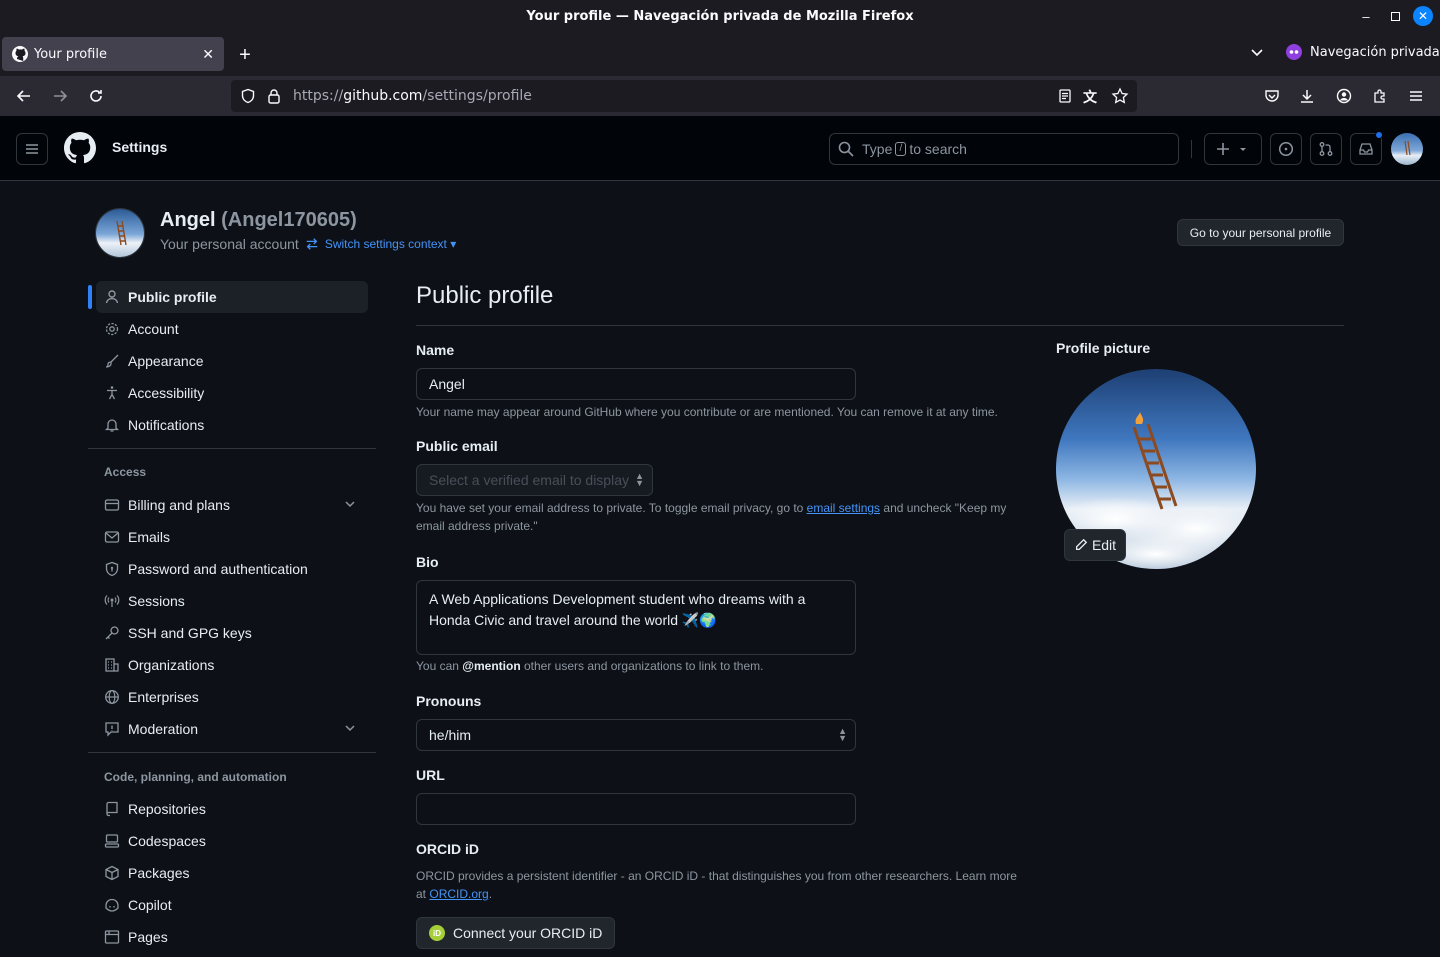  I want to click on connect-orcid-button: iD Connect your ORCID iD, so click(515, 933).